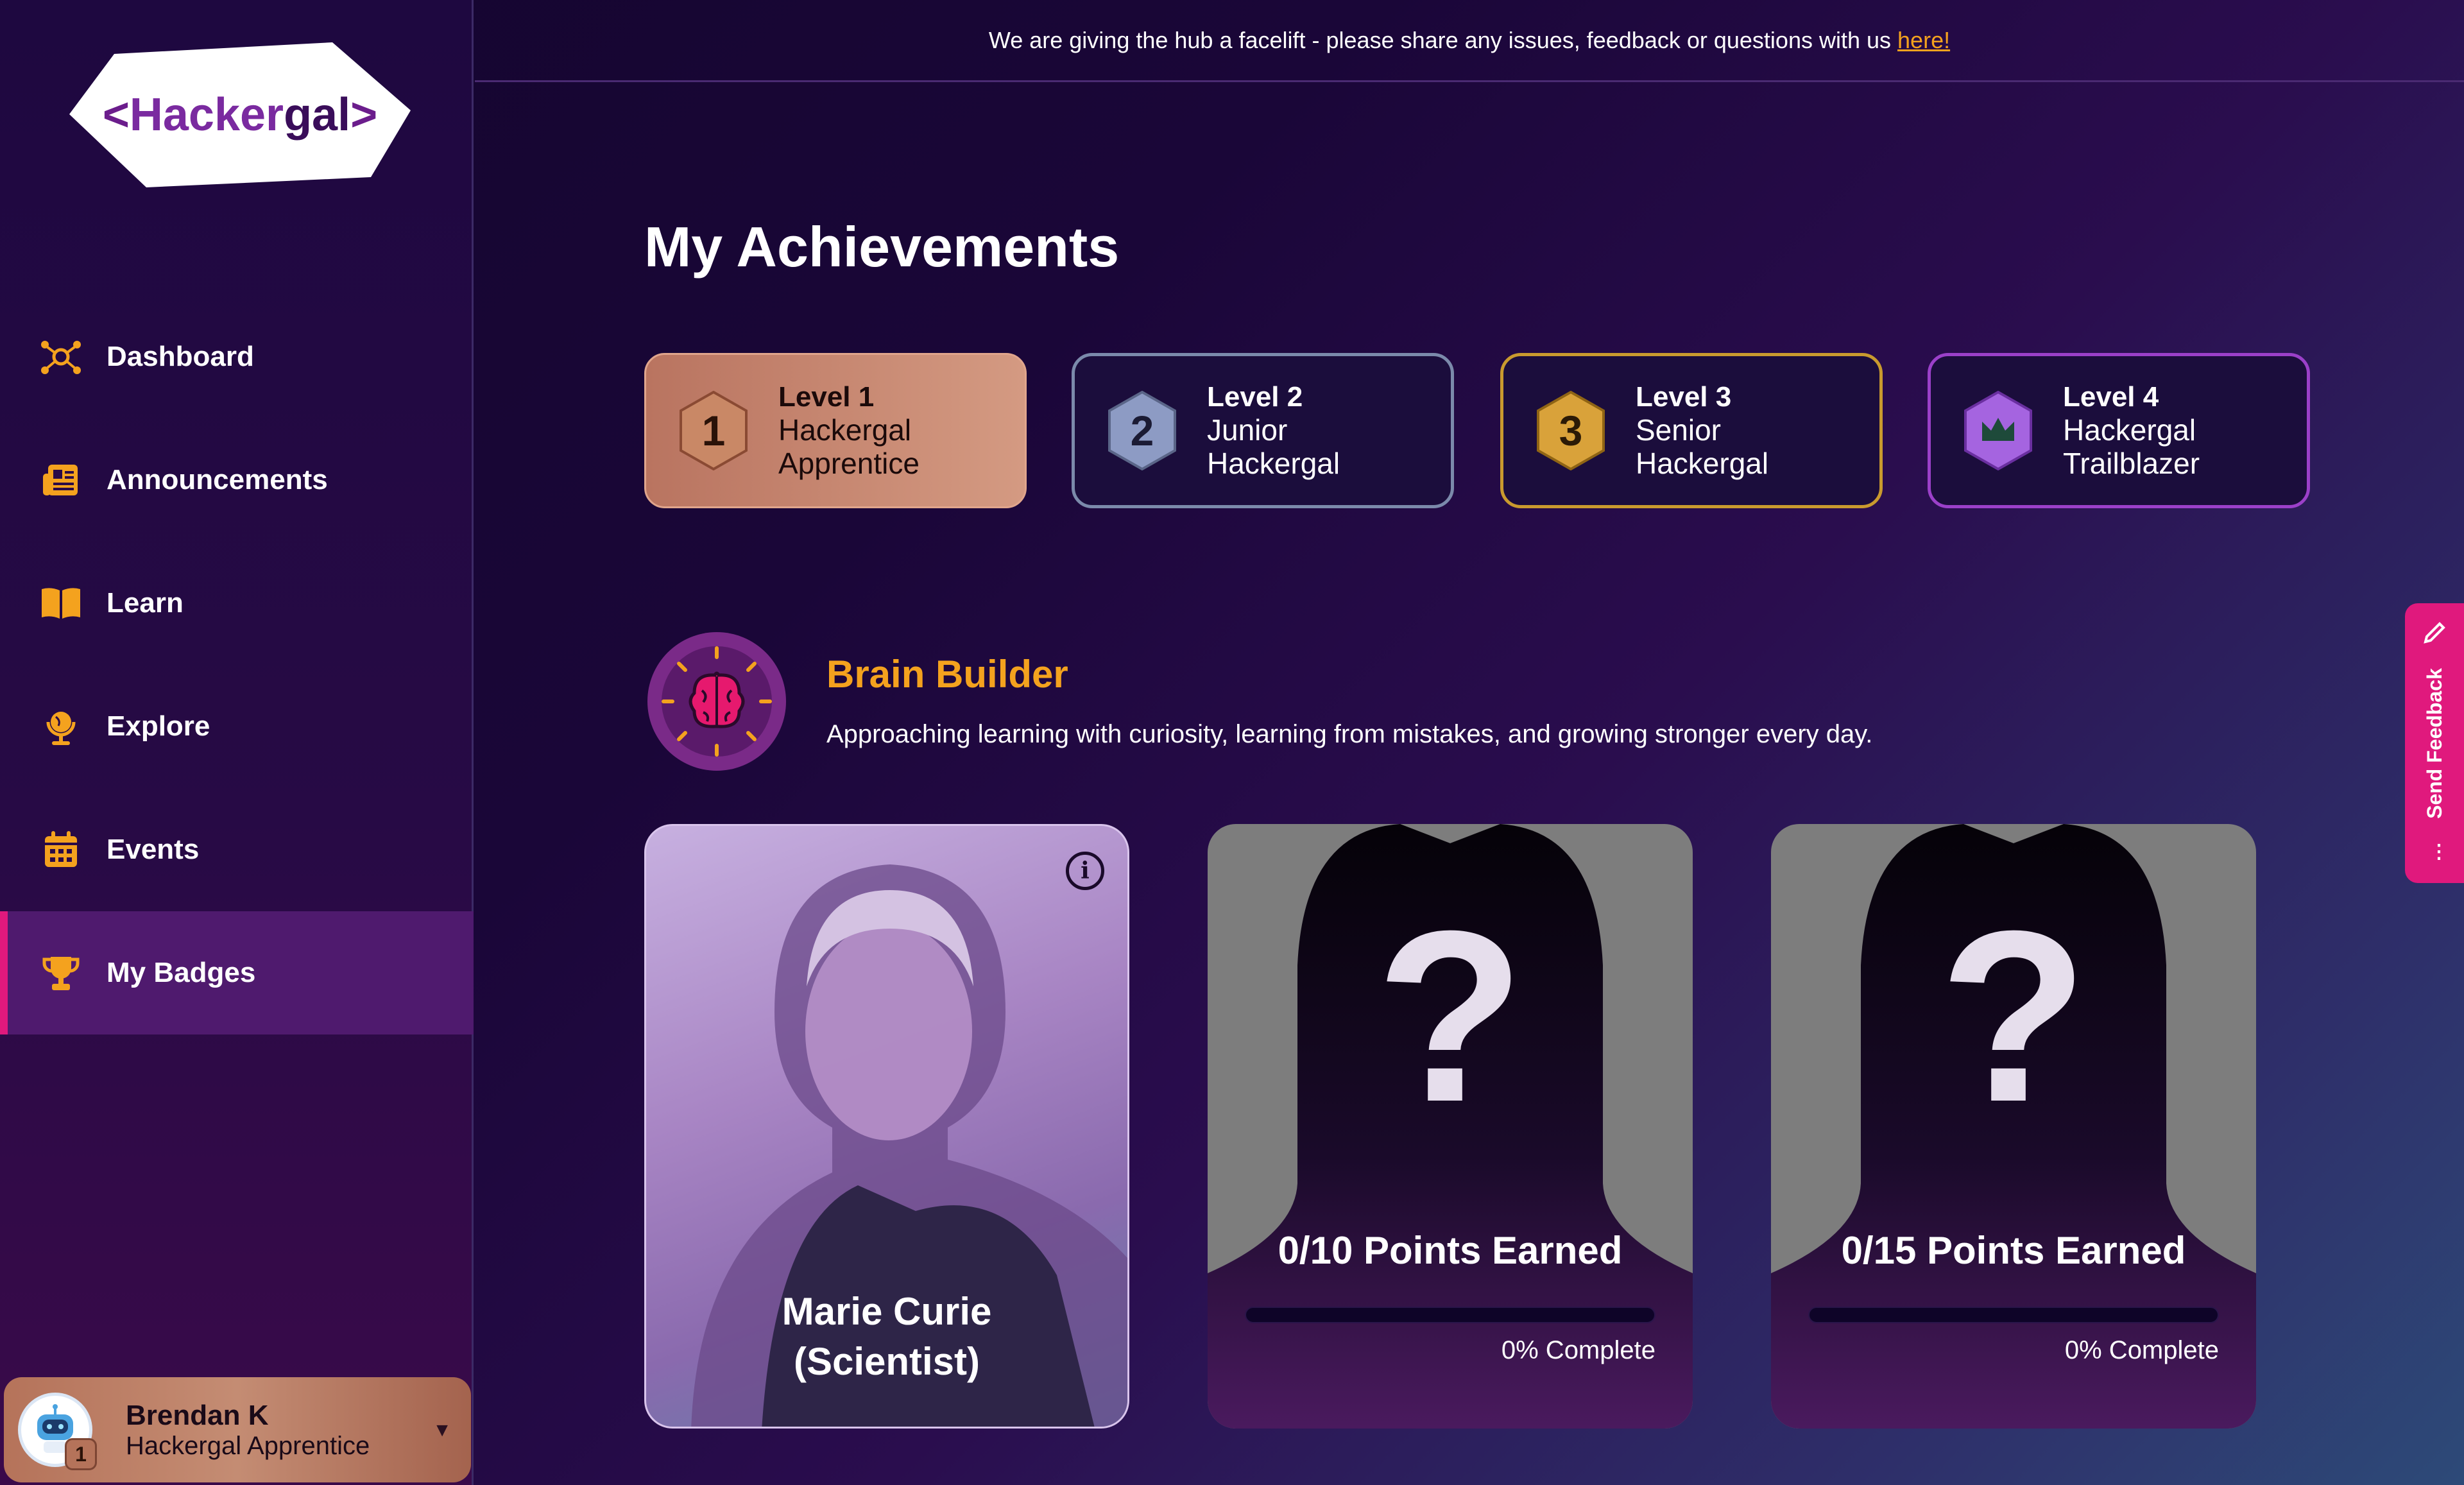 This screenshot has height=1485, width=2464. I want to click on level-3-badge-icon: 3, so click(1571, 430).